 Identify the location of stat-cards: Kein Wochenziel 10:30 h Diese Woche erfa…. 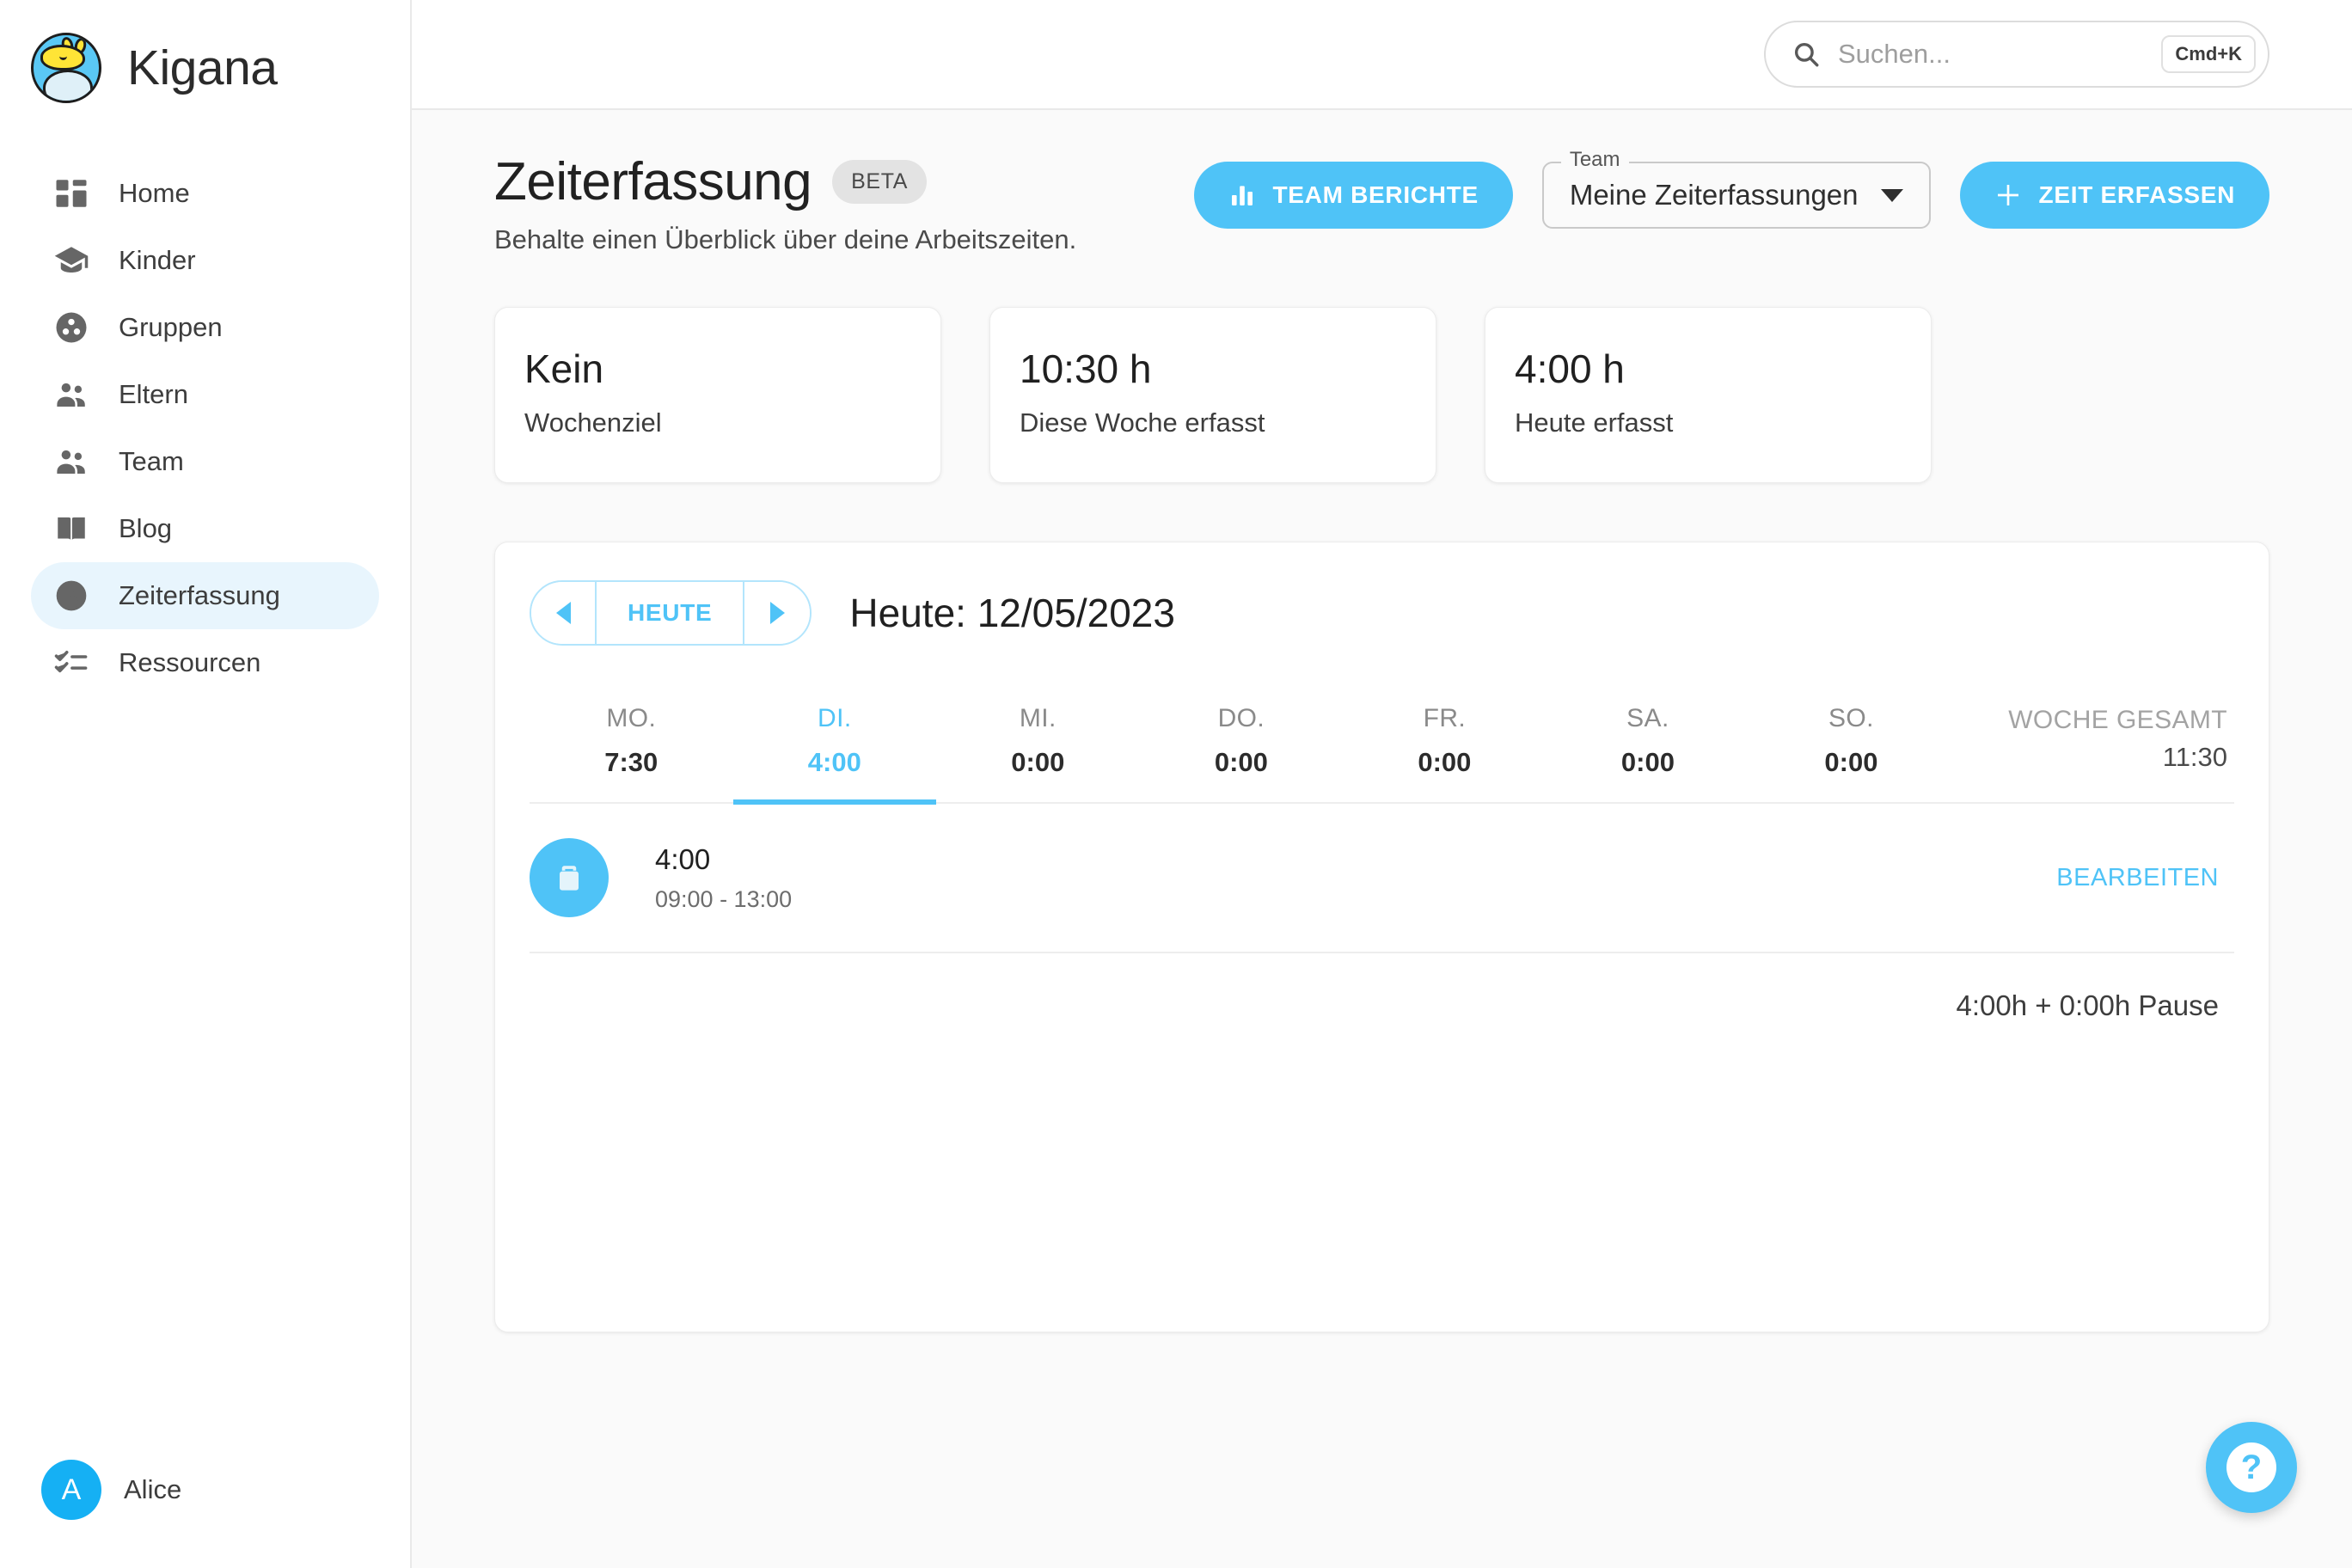
(1381, 395).